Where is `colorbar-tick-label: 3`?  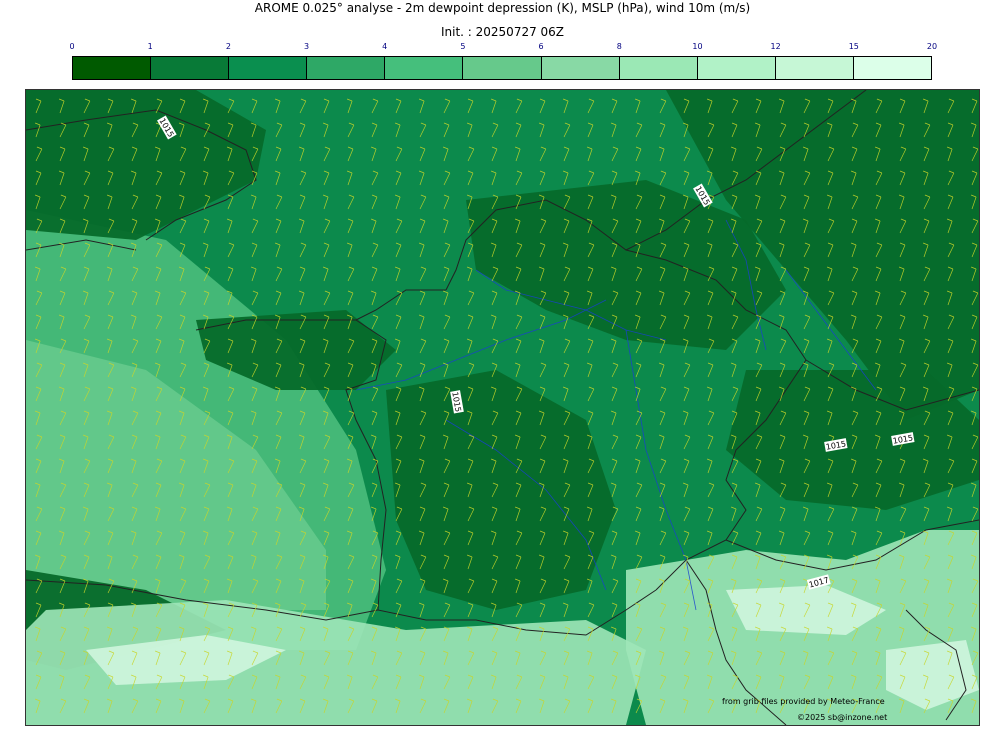
colorbar-tick-label: 3 is located at coordinates (306, 46).